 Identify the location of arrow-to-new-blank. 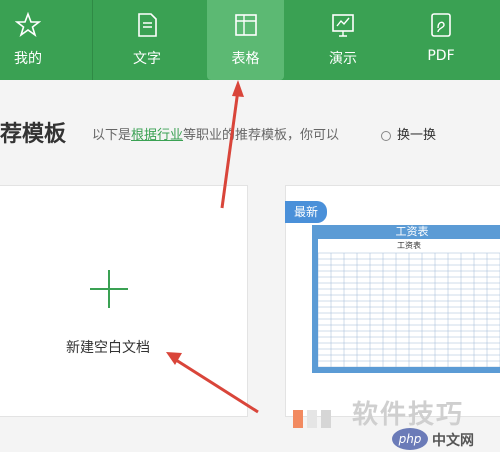
(217, 386).